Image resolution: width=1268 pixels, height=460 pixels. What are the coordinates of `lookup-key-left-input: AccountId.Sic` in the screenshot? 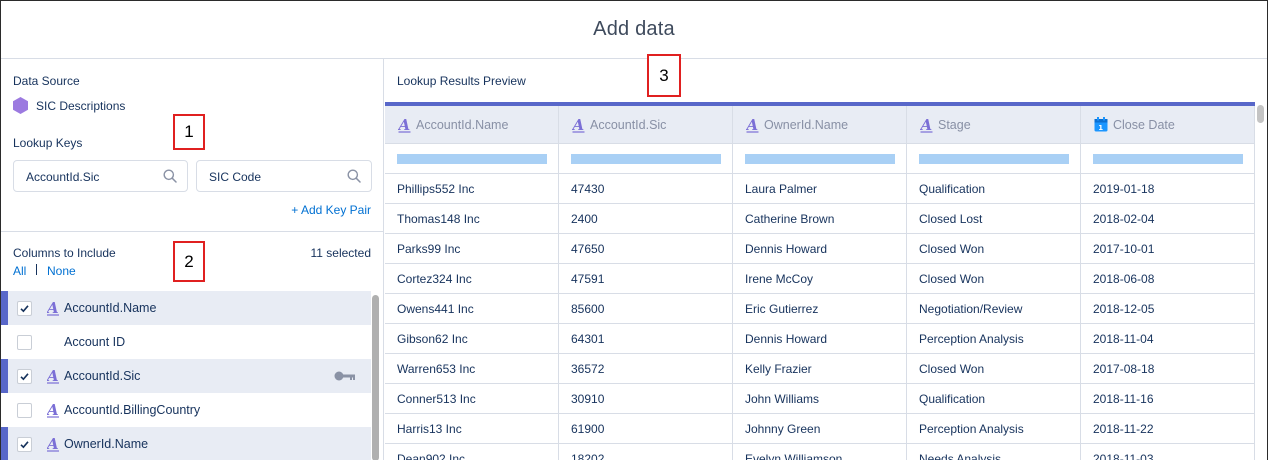 It's located at (100, 176).